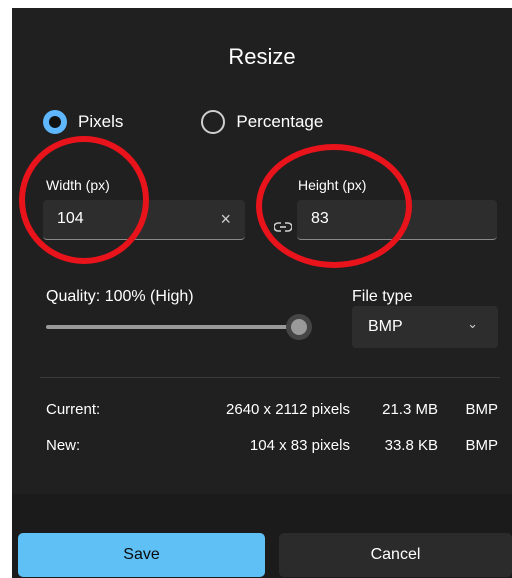 This screenshot has width=512, height=578. Describe the element at coordinates (173, 327) in the screenshot. I see `quality-slider-track` at that location.